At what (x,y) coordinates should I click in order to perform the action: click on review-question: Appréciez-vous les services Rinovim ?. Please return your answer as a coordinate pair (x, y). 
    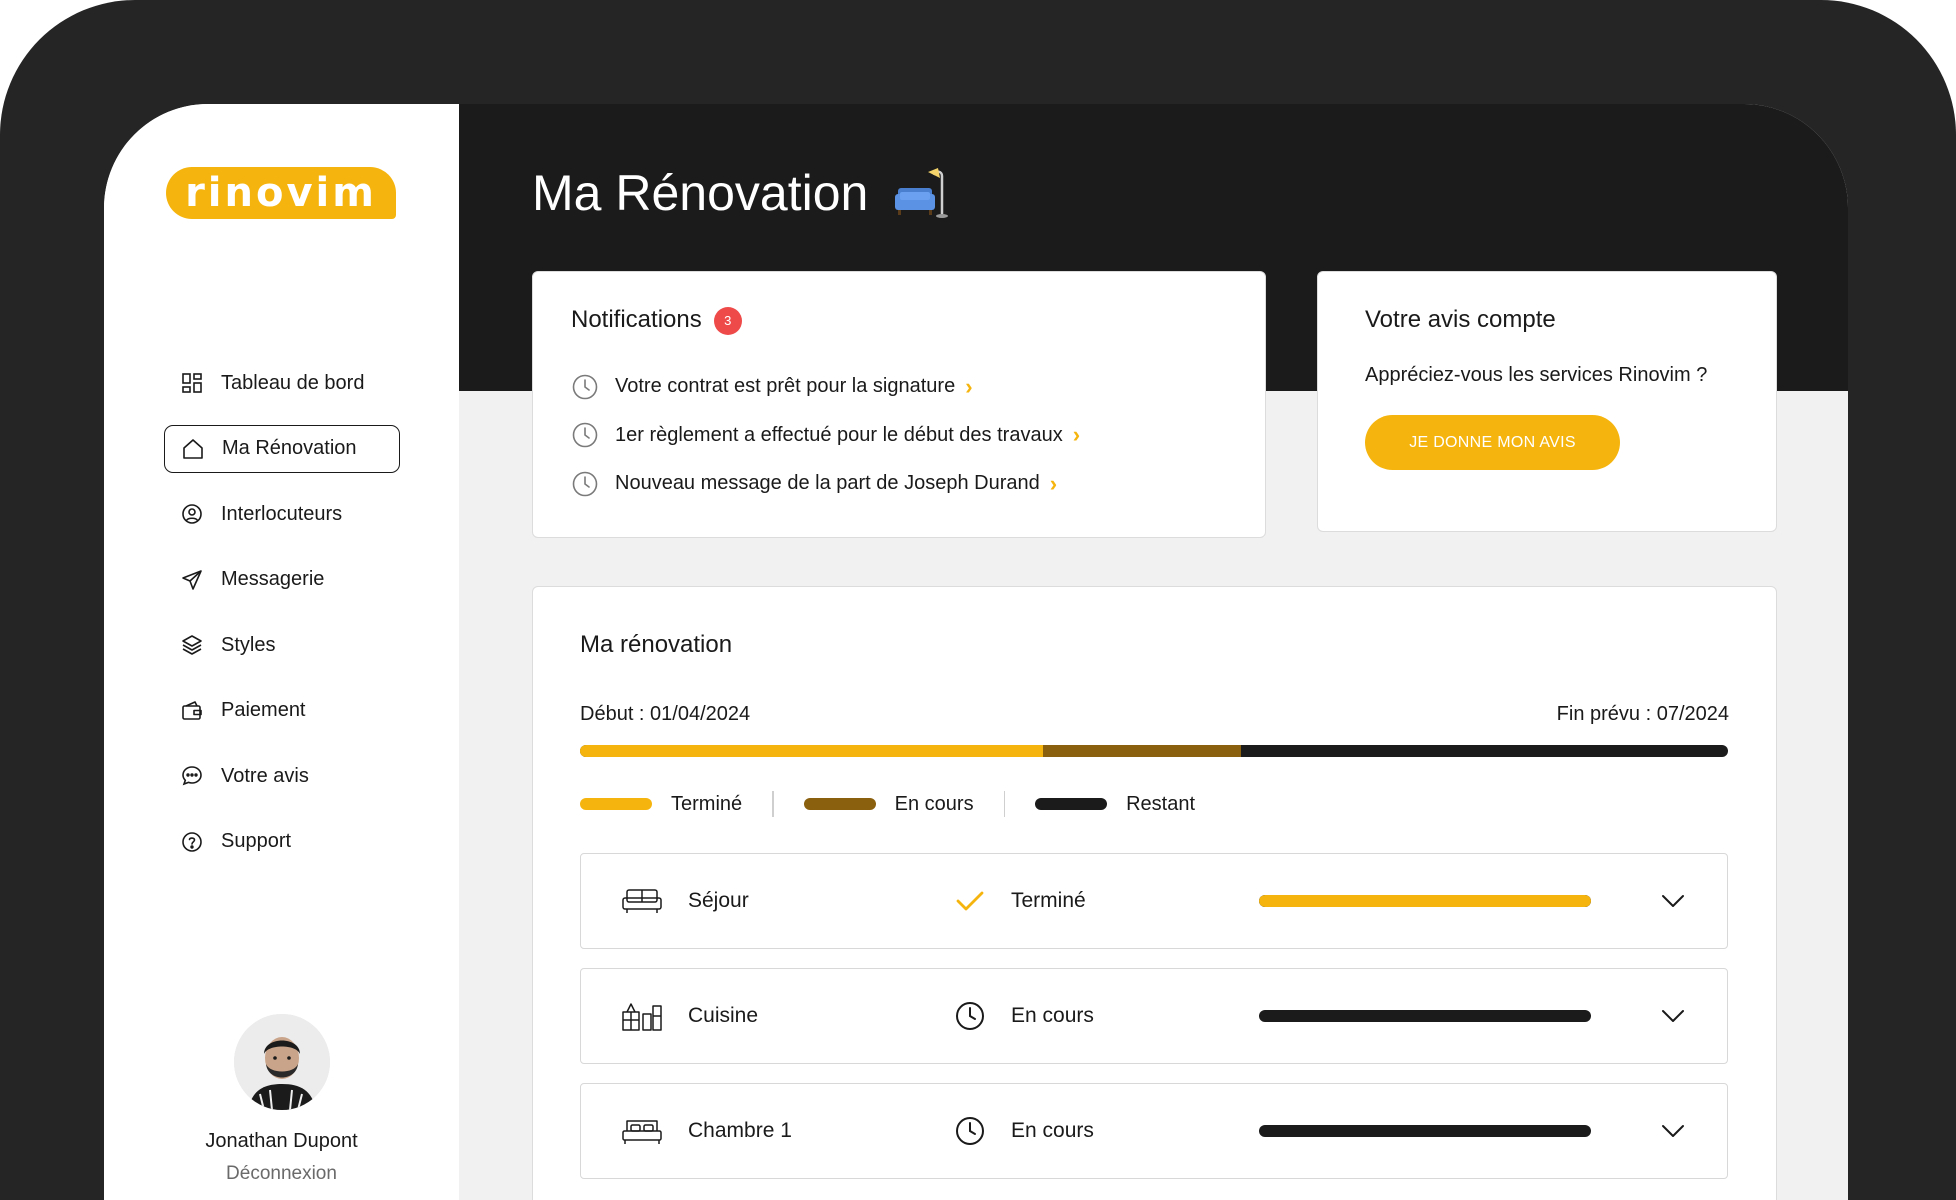
    Looking at the image, I should click on (1536, 375).